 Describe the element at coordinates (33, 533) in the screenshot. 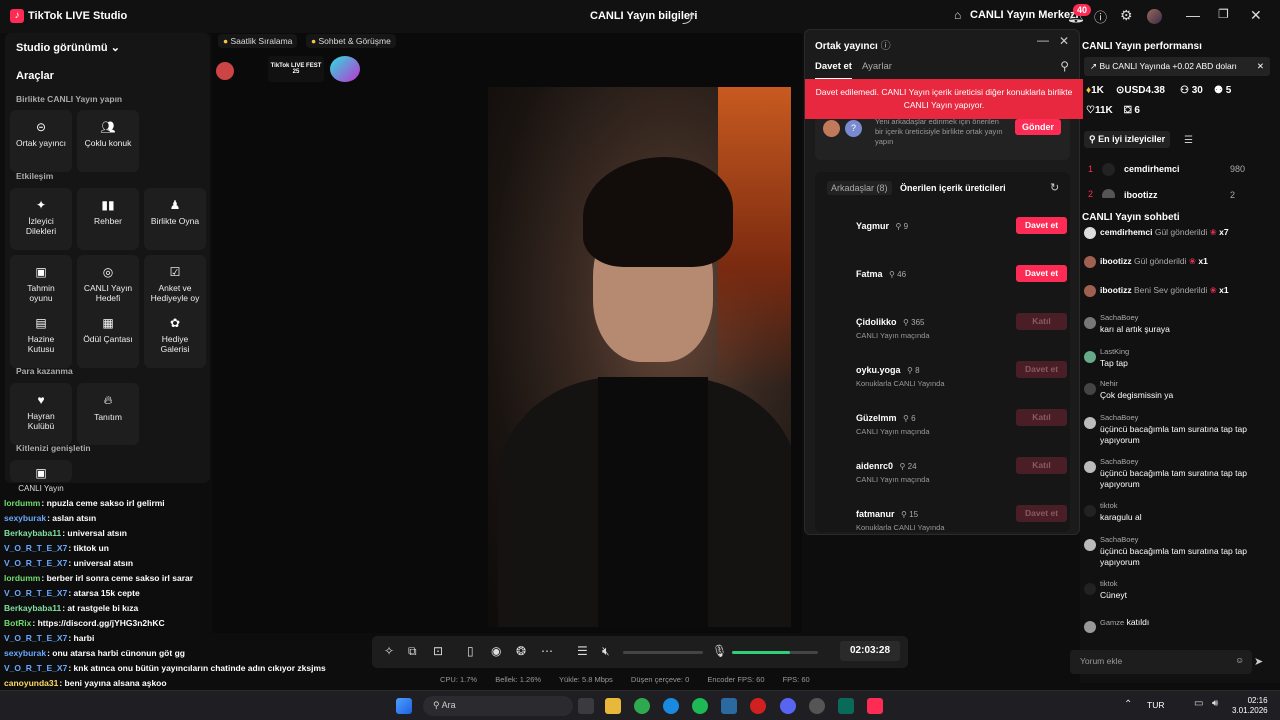

I see `chat-username: Berkaybaba11` at that location.